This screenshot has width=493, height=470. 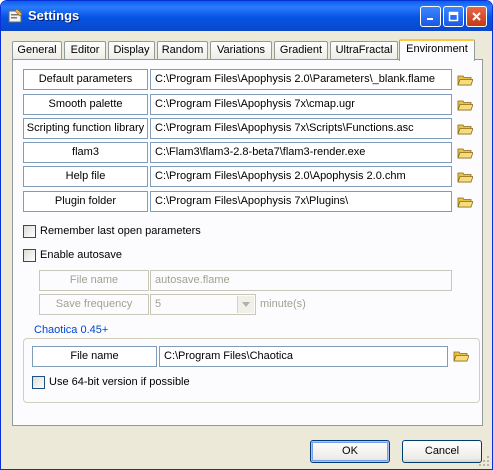 I want to click on enable-autosave-checkbox, so click(x=29, y=255).